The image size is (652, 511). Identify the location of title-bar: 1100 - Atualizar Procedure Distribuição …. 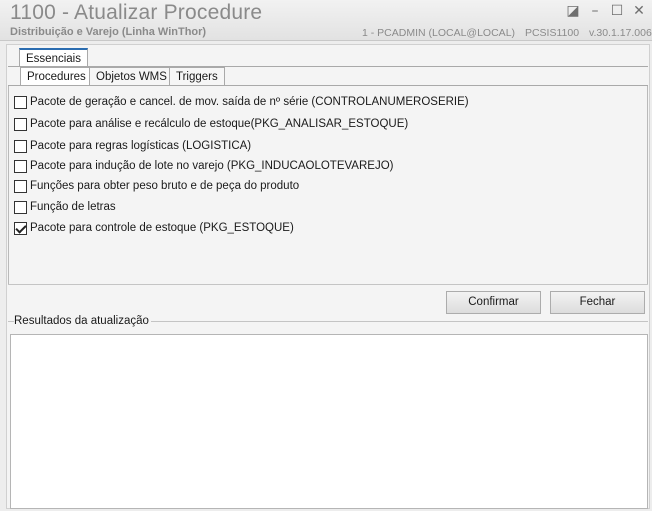
(326, 20).